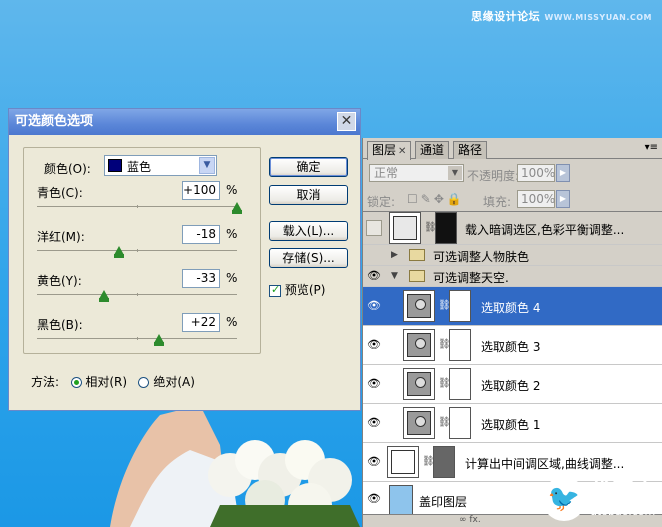 The width and height of the screenshot is (662, 527). I want to click on yellow-input: -33, so click(201, 278).